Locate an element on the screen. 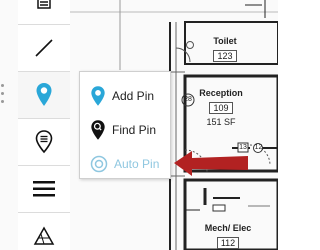 The image size is (320, 250). room-reception: Reception 109 151 SF is located at coordinates (221, 107).